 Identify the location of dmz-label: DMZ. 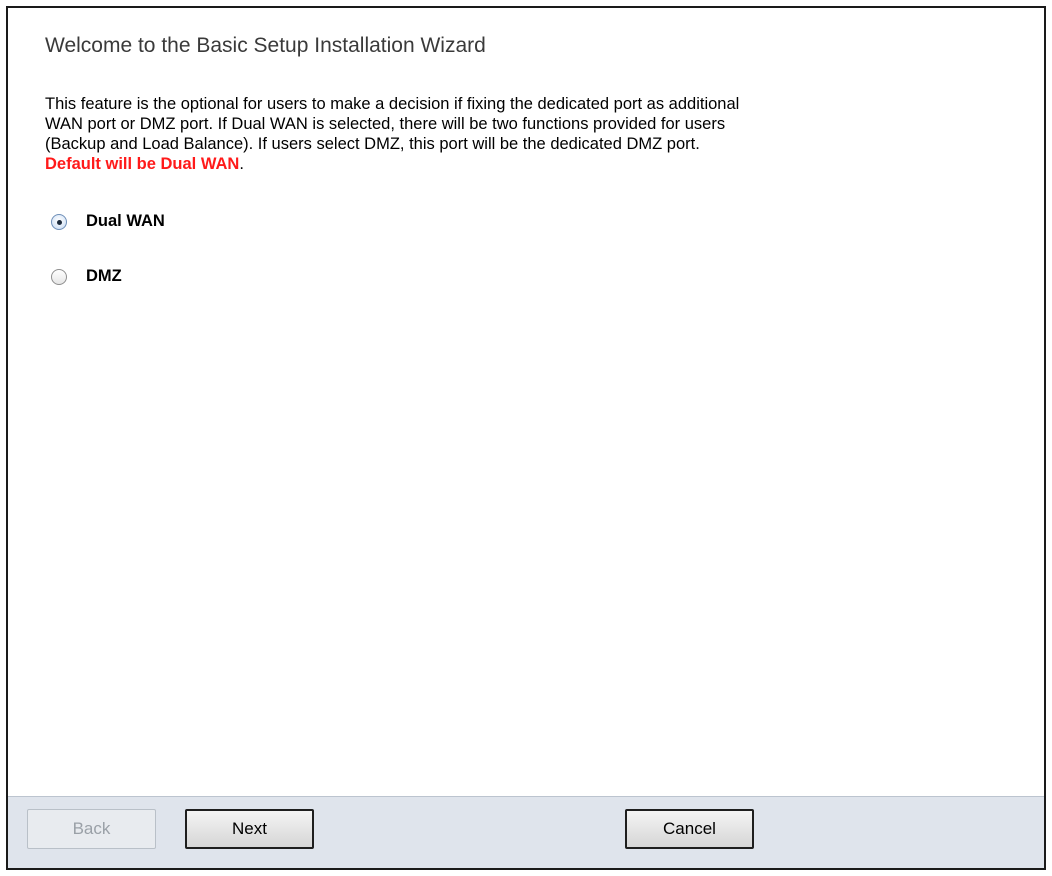
(104, 276).